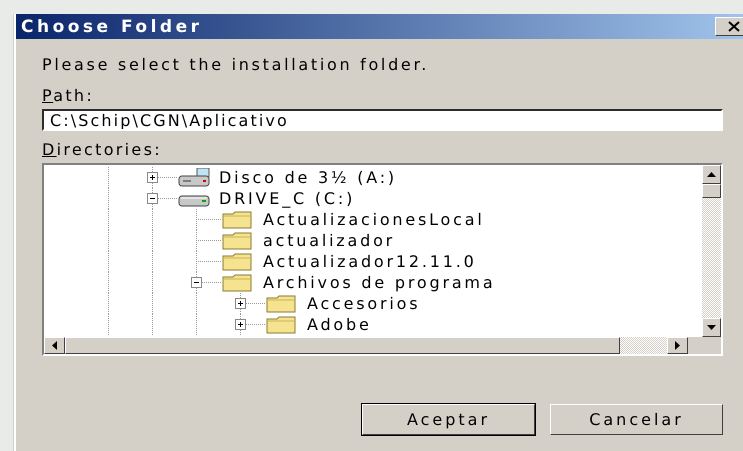 The height and width of the screenshot is (451, 743). I want to click on scroll-left-button, so click(54, 345).